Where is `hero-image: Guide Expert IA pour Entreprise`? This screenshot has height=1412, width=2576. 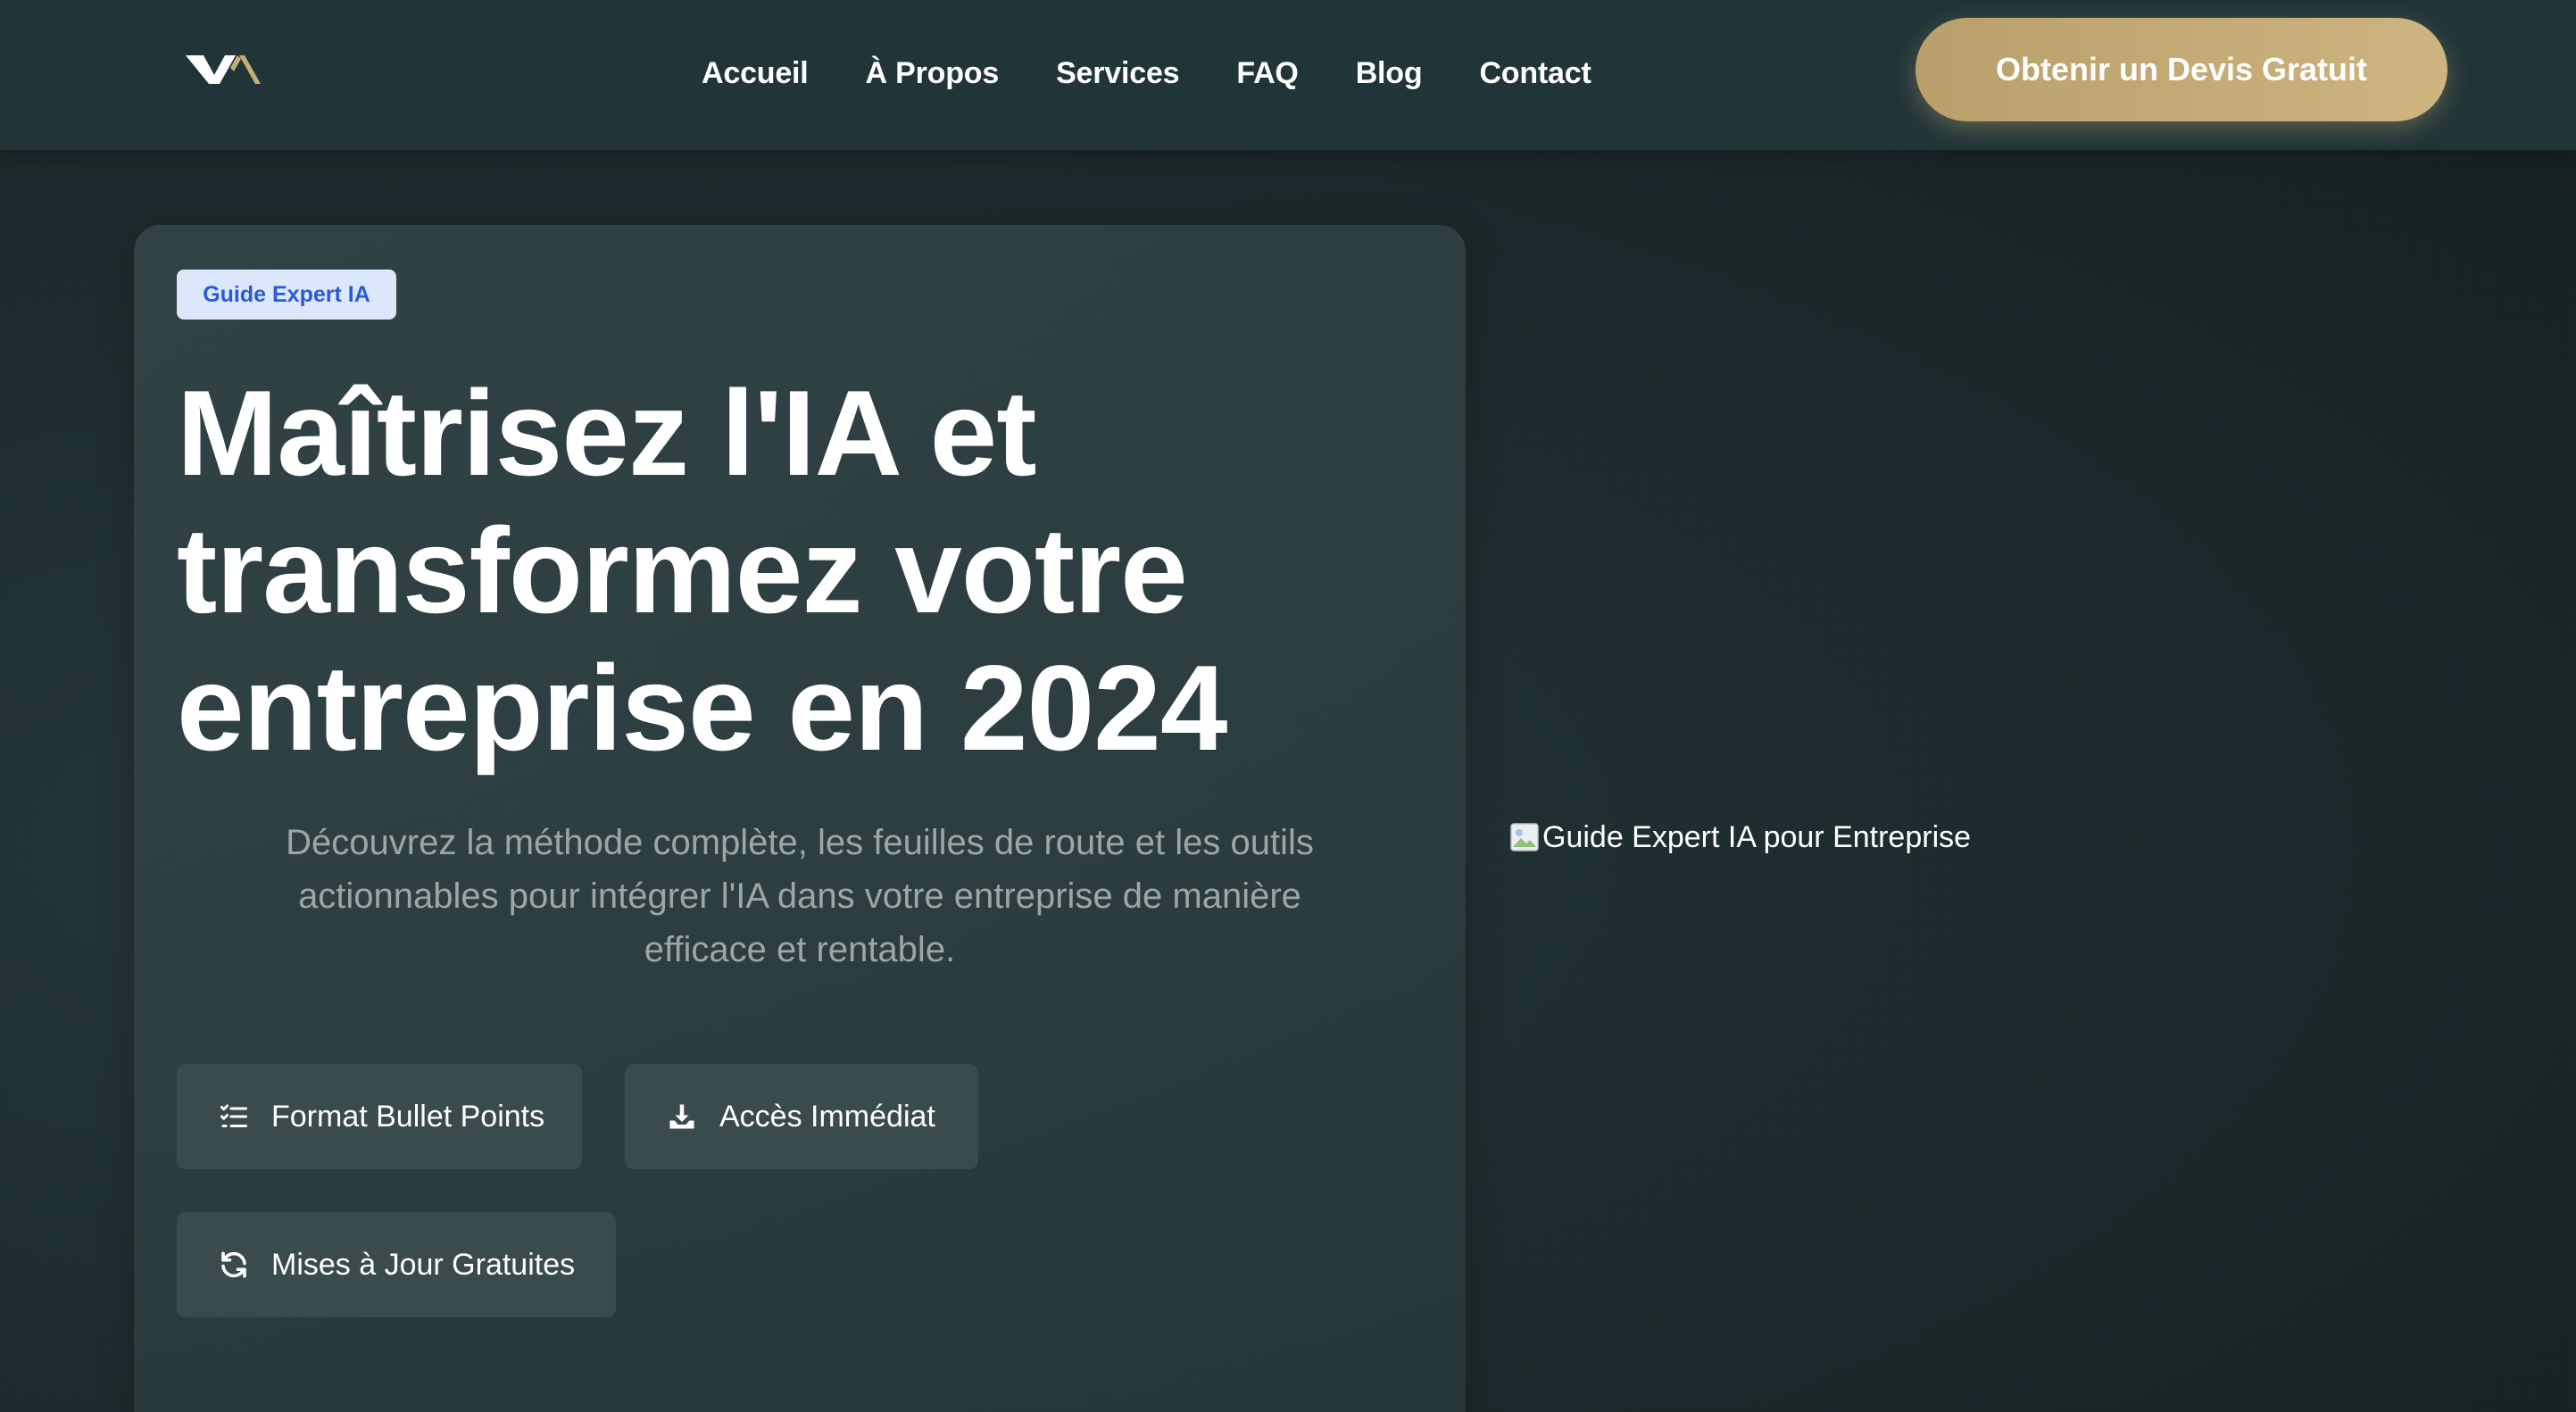 hero-image: Guide Expert IA pour Entreprise is located at coordinates (1740, 837).